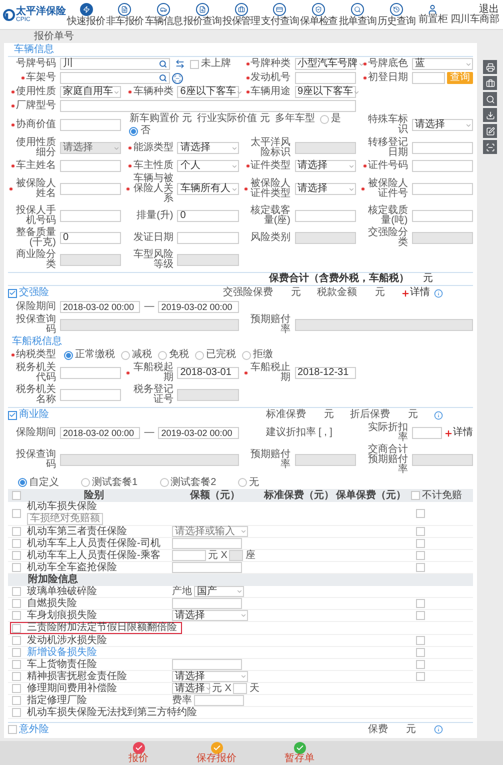 This screenshot has width=503, height=765. What do you see at coordinates (463, 433) in the screenshot?
I see `detail-link: 详情` at bounding box center [463, 433].